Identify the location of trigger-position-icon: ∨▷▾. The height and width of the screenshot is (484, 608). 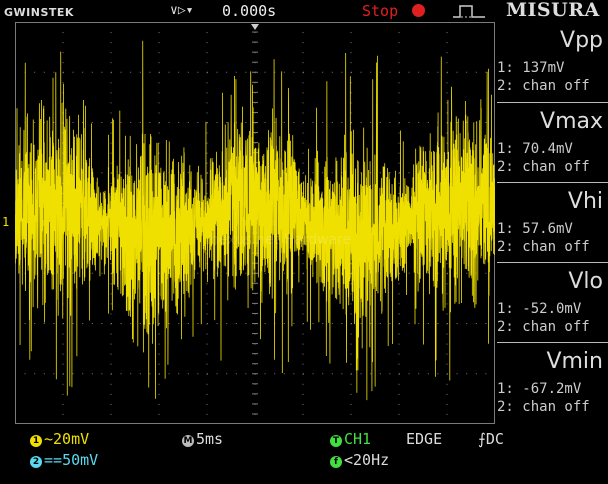
(182, 10).